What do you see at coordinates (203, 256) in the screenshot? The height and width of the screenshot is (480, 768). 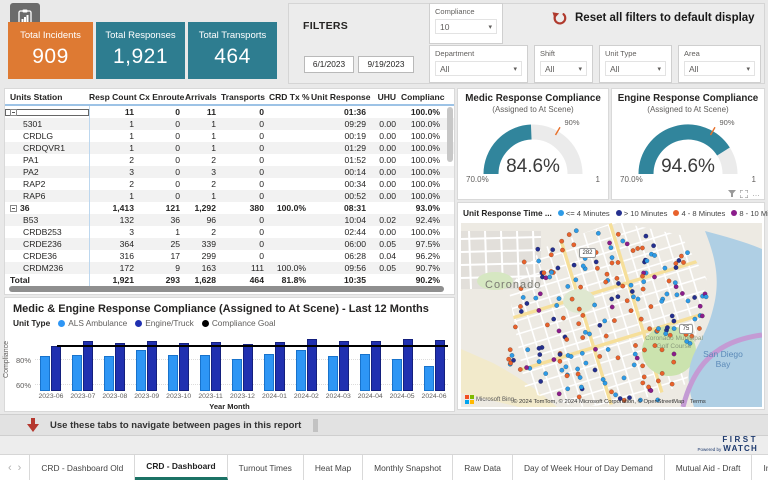 I see `matrix-value-cell: 299` at bounding box center [203, 256].